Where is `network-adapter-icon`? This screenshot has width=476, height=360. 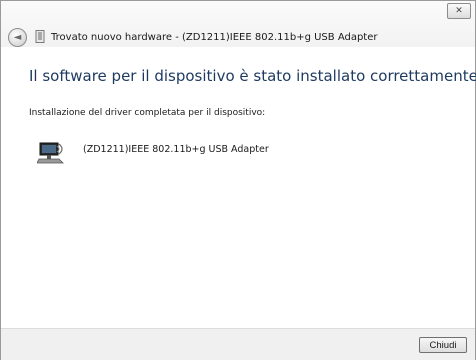 network-adapter-icon is located at coordinates (50, 153).